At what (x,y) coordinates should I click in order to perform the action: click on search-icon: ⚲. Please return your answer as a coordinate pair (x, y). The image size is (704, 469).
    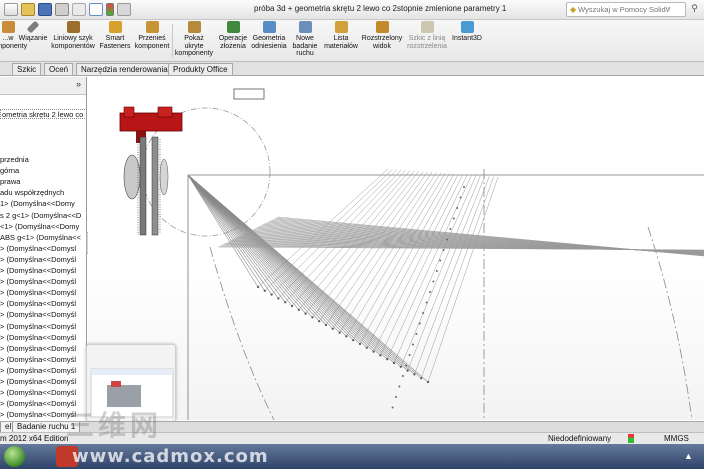
    Looking at the image, I should click on (694, 9).